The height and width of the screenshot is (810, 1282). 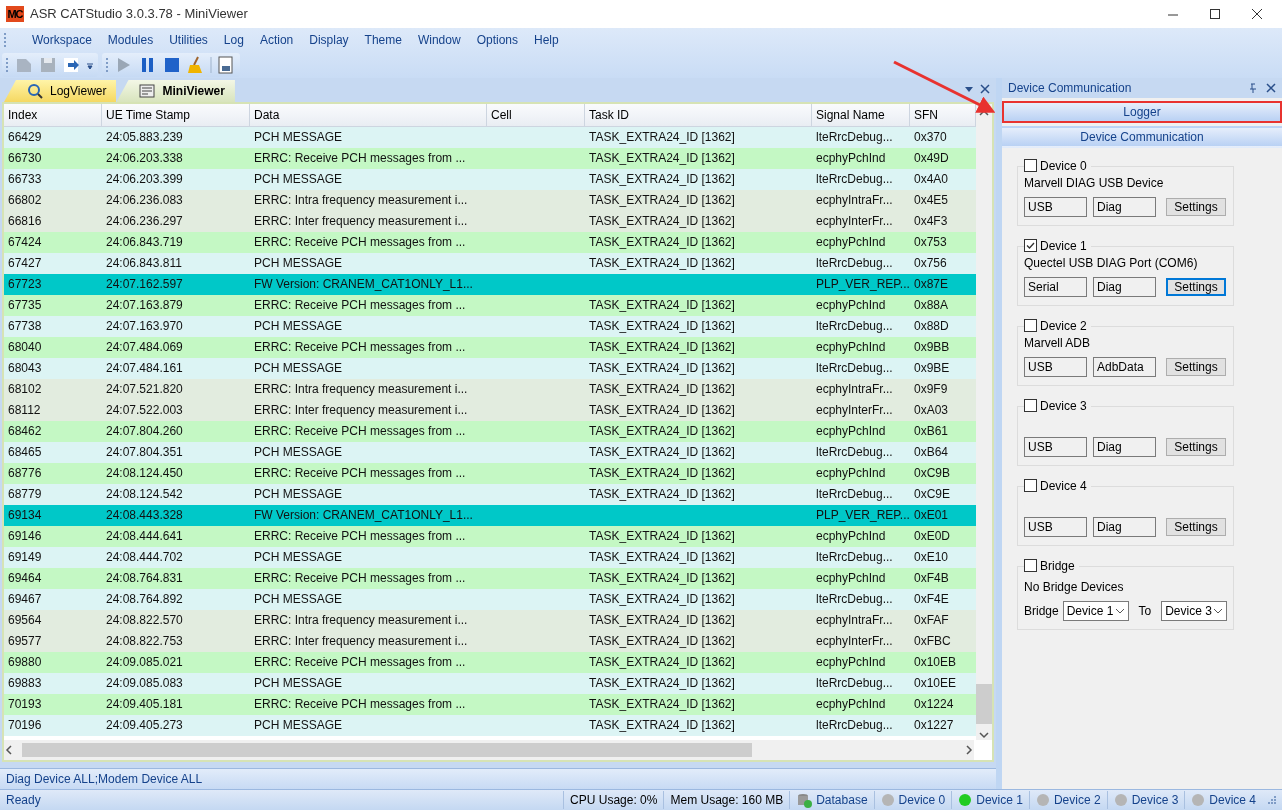 I want to click on column-header: UE Time Stamp, so click(x=176, y=114).